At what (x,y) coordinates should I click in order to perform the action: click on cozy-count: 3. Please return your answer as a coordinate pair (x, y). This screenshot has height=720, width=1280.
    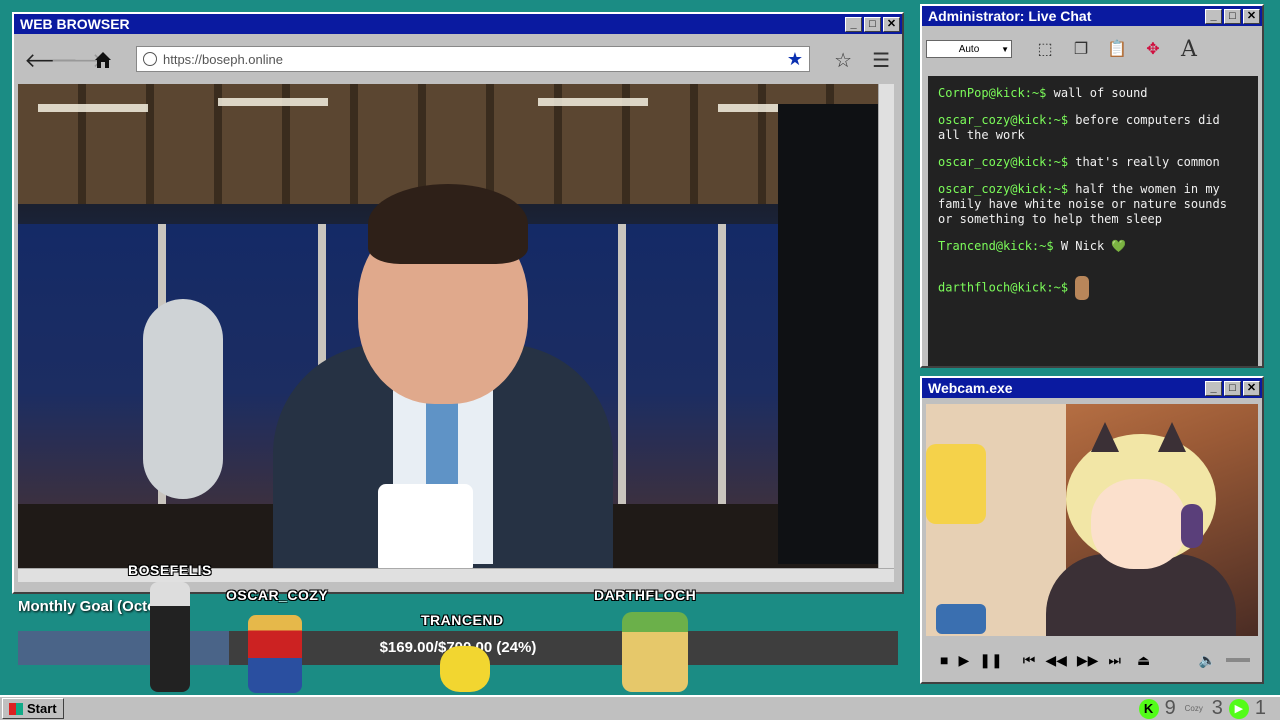
    Looking at the image, I should click on (1217, 708).